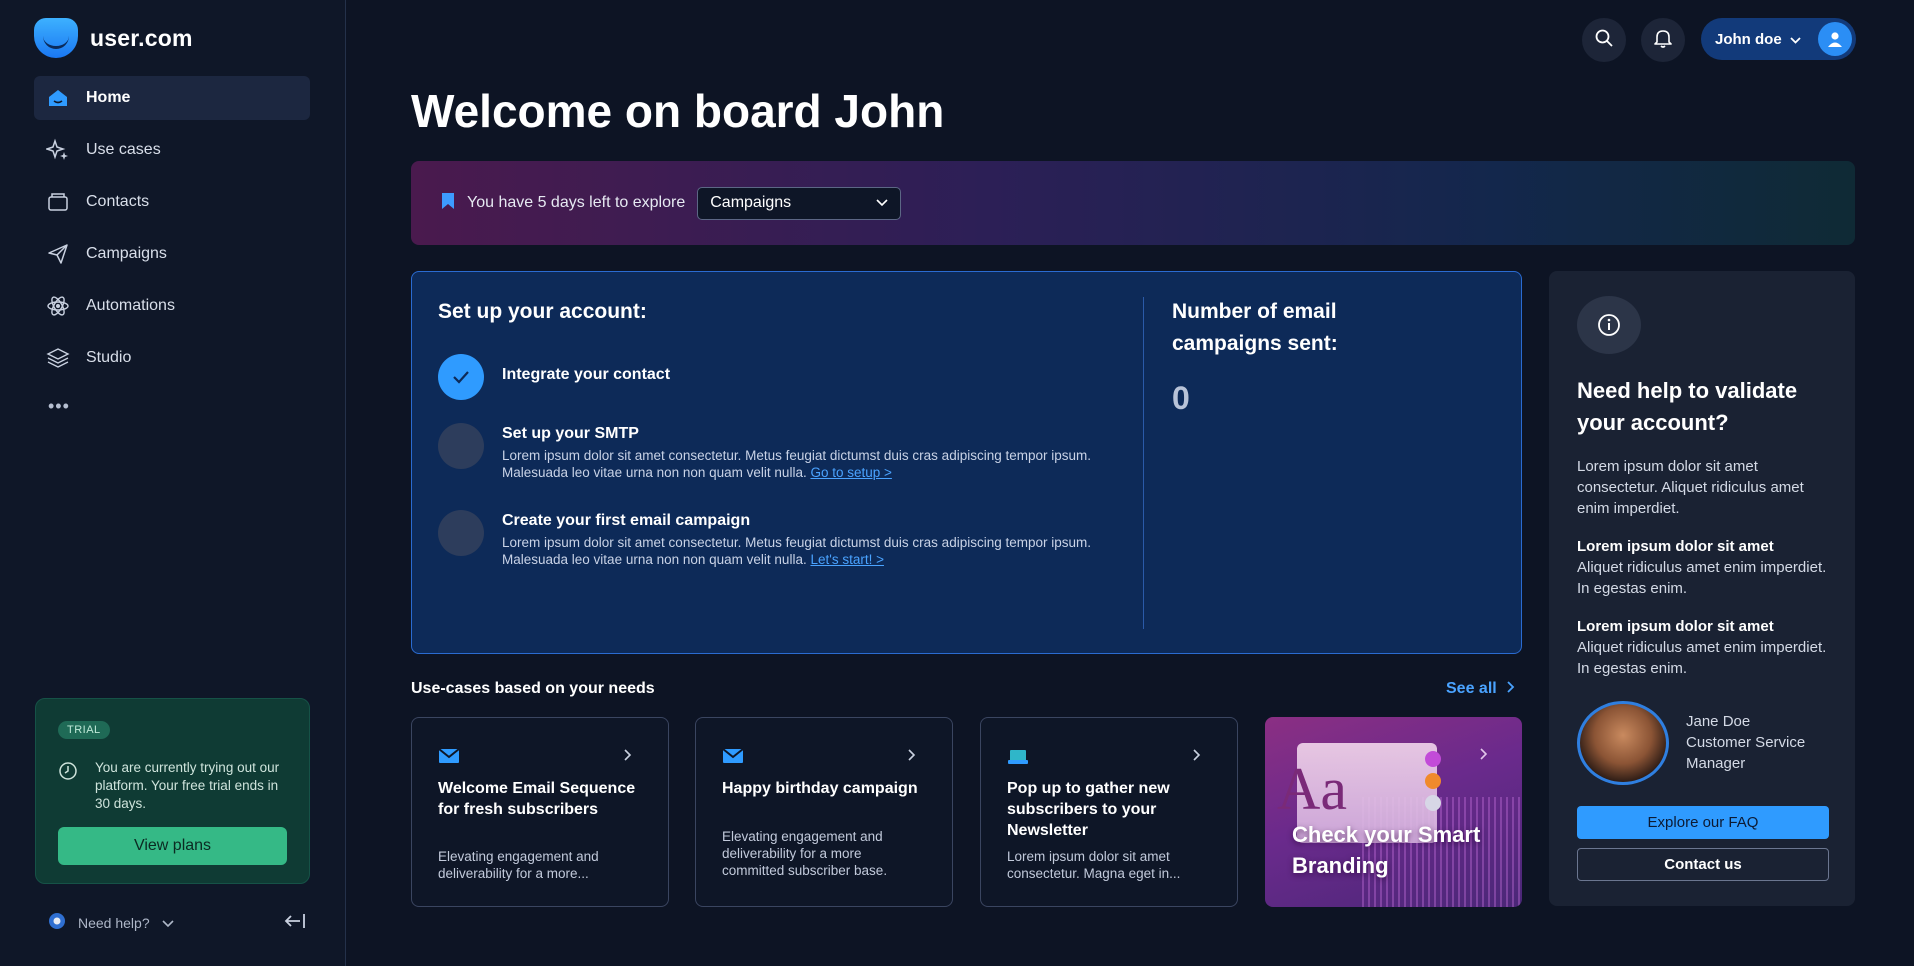  Describe the element at coordinates (783, 377) in the screenshot. I see `setup-step-integrate: Integrate your contact` at that location.